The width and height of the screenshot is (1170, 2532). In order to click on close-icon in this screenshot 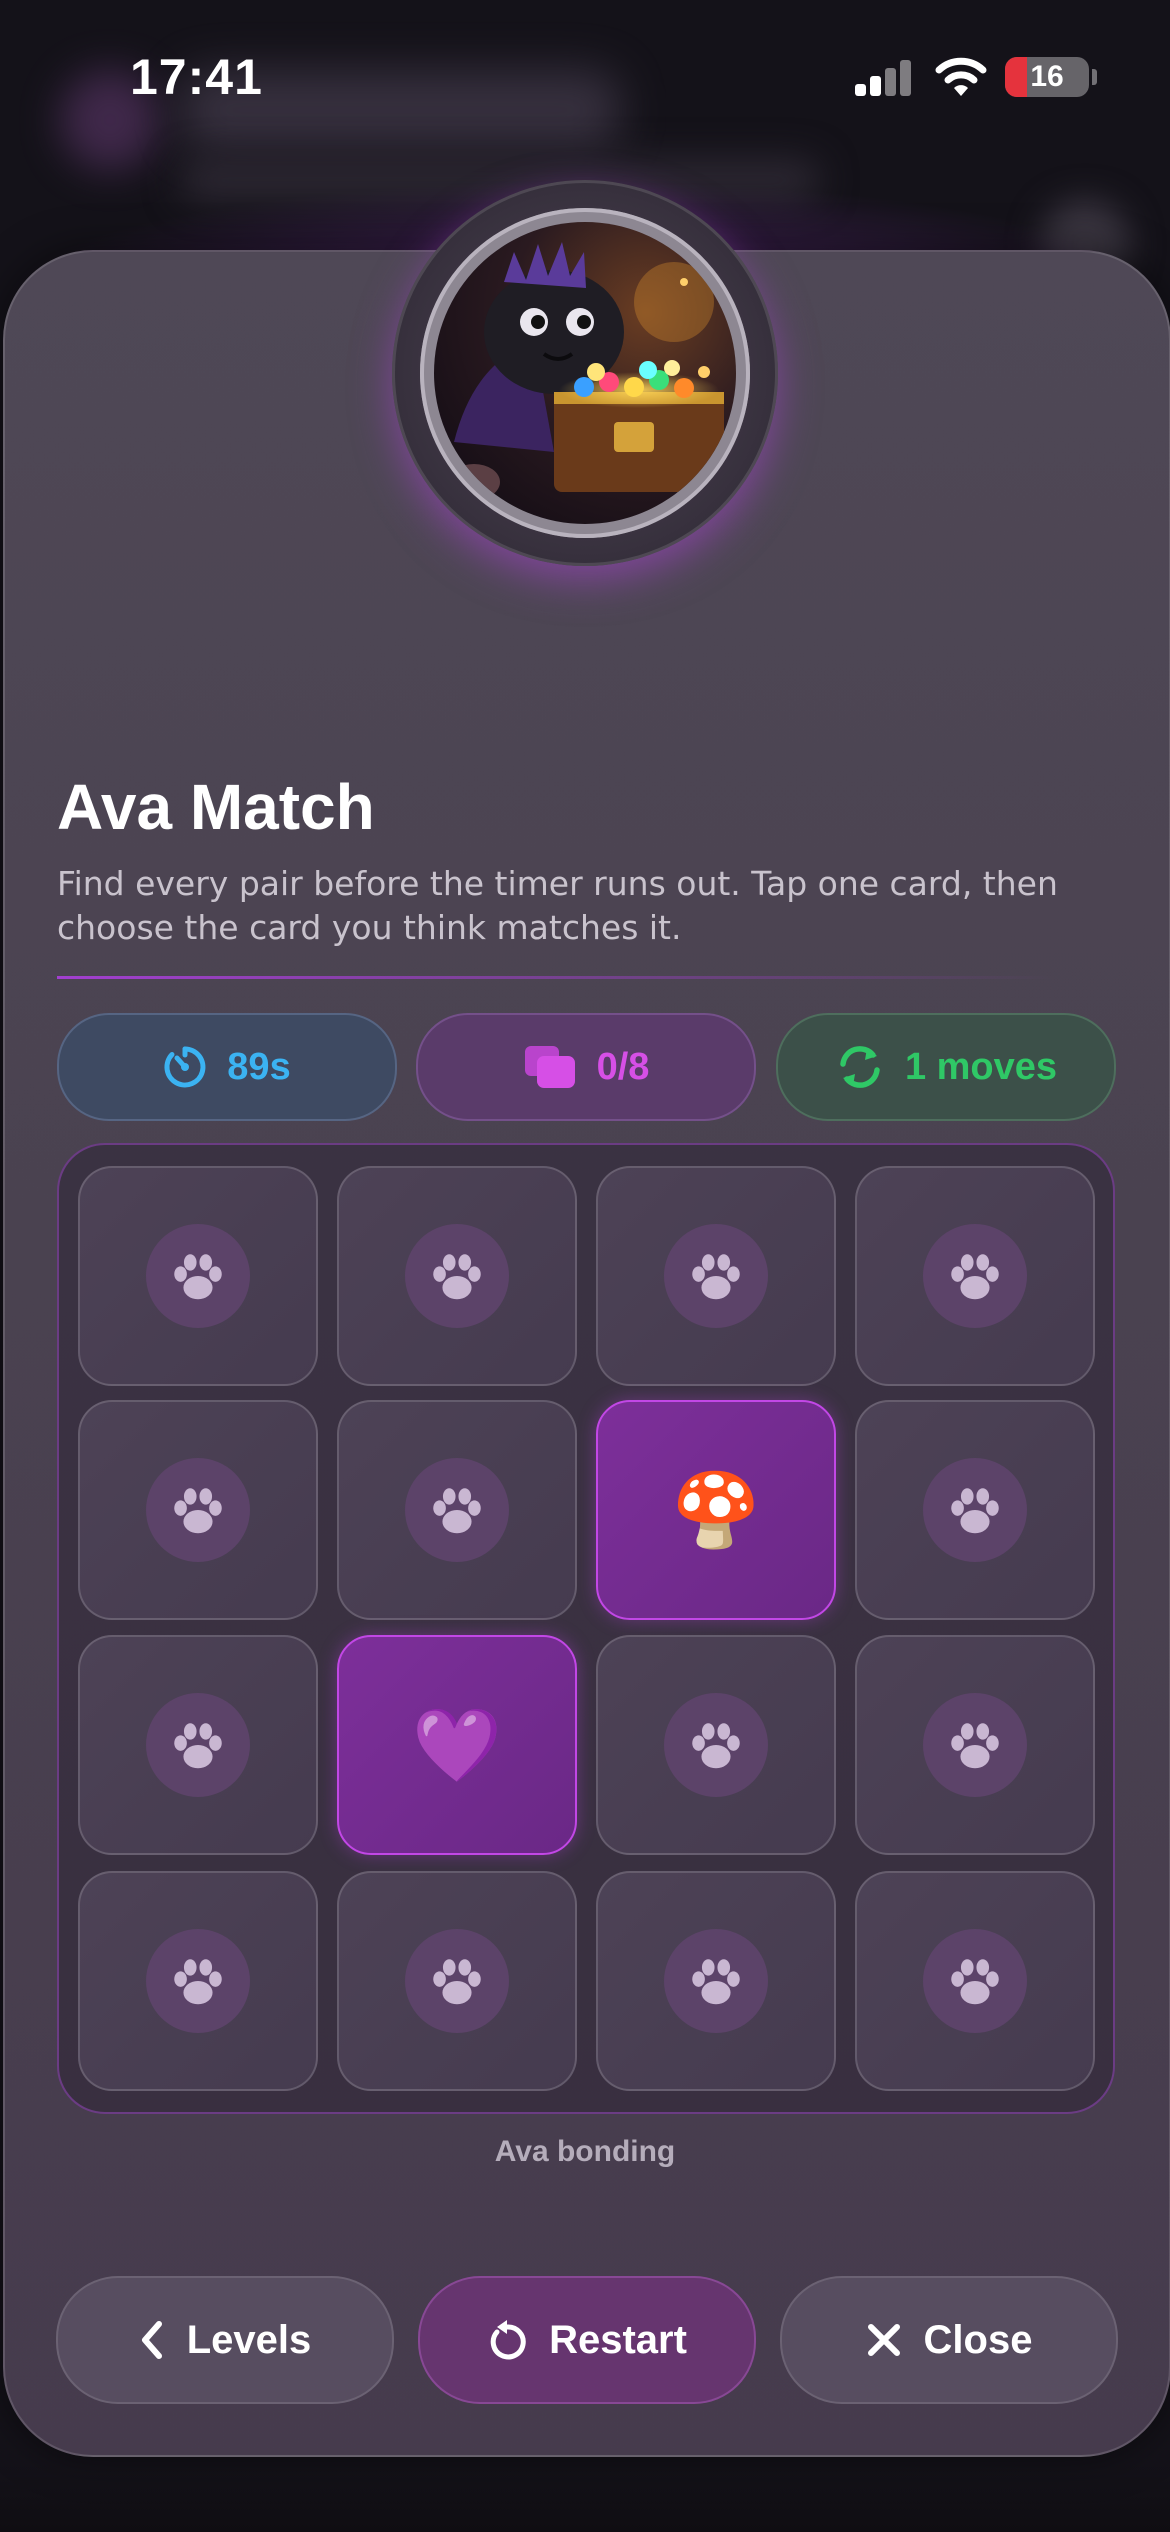, I will do `click(883, 2340)`.